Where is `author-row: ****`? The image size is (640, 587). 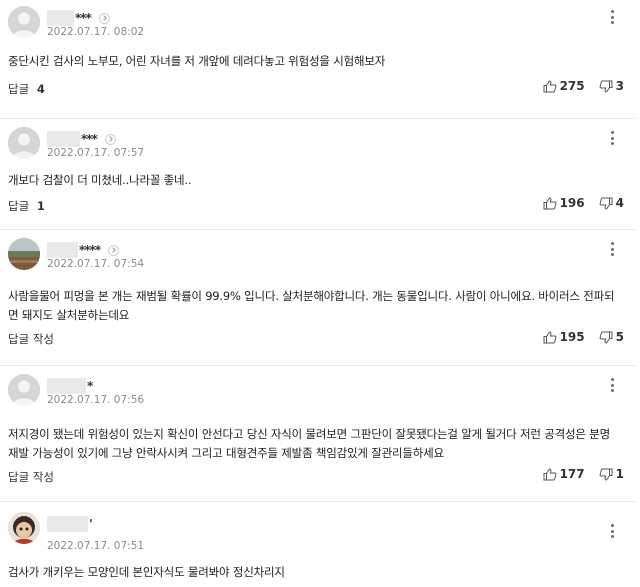 author-row: **** is located at coordinates (83, 250).